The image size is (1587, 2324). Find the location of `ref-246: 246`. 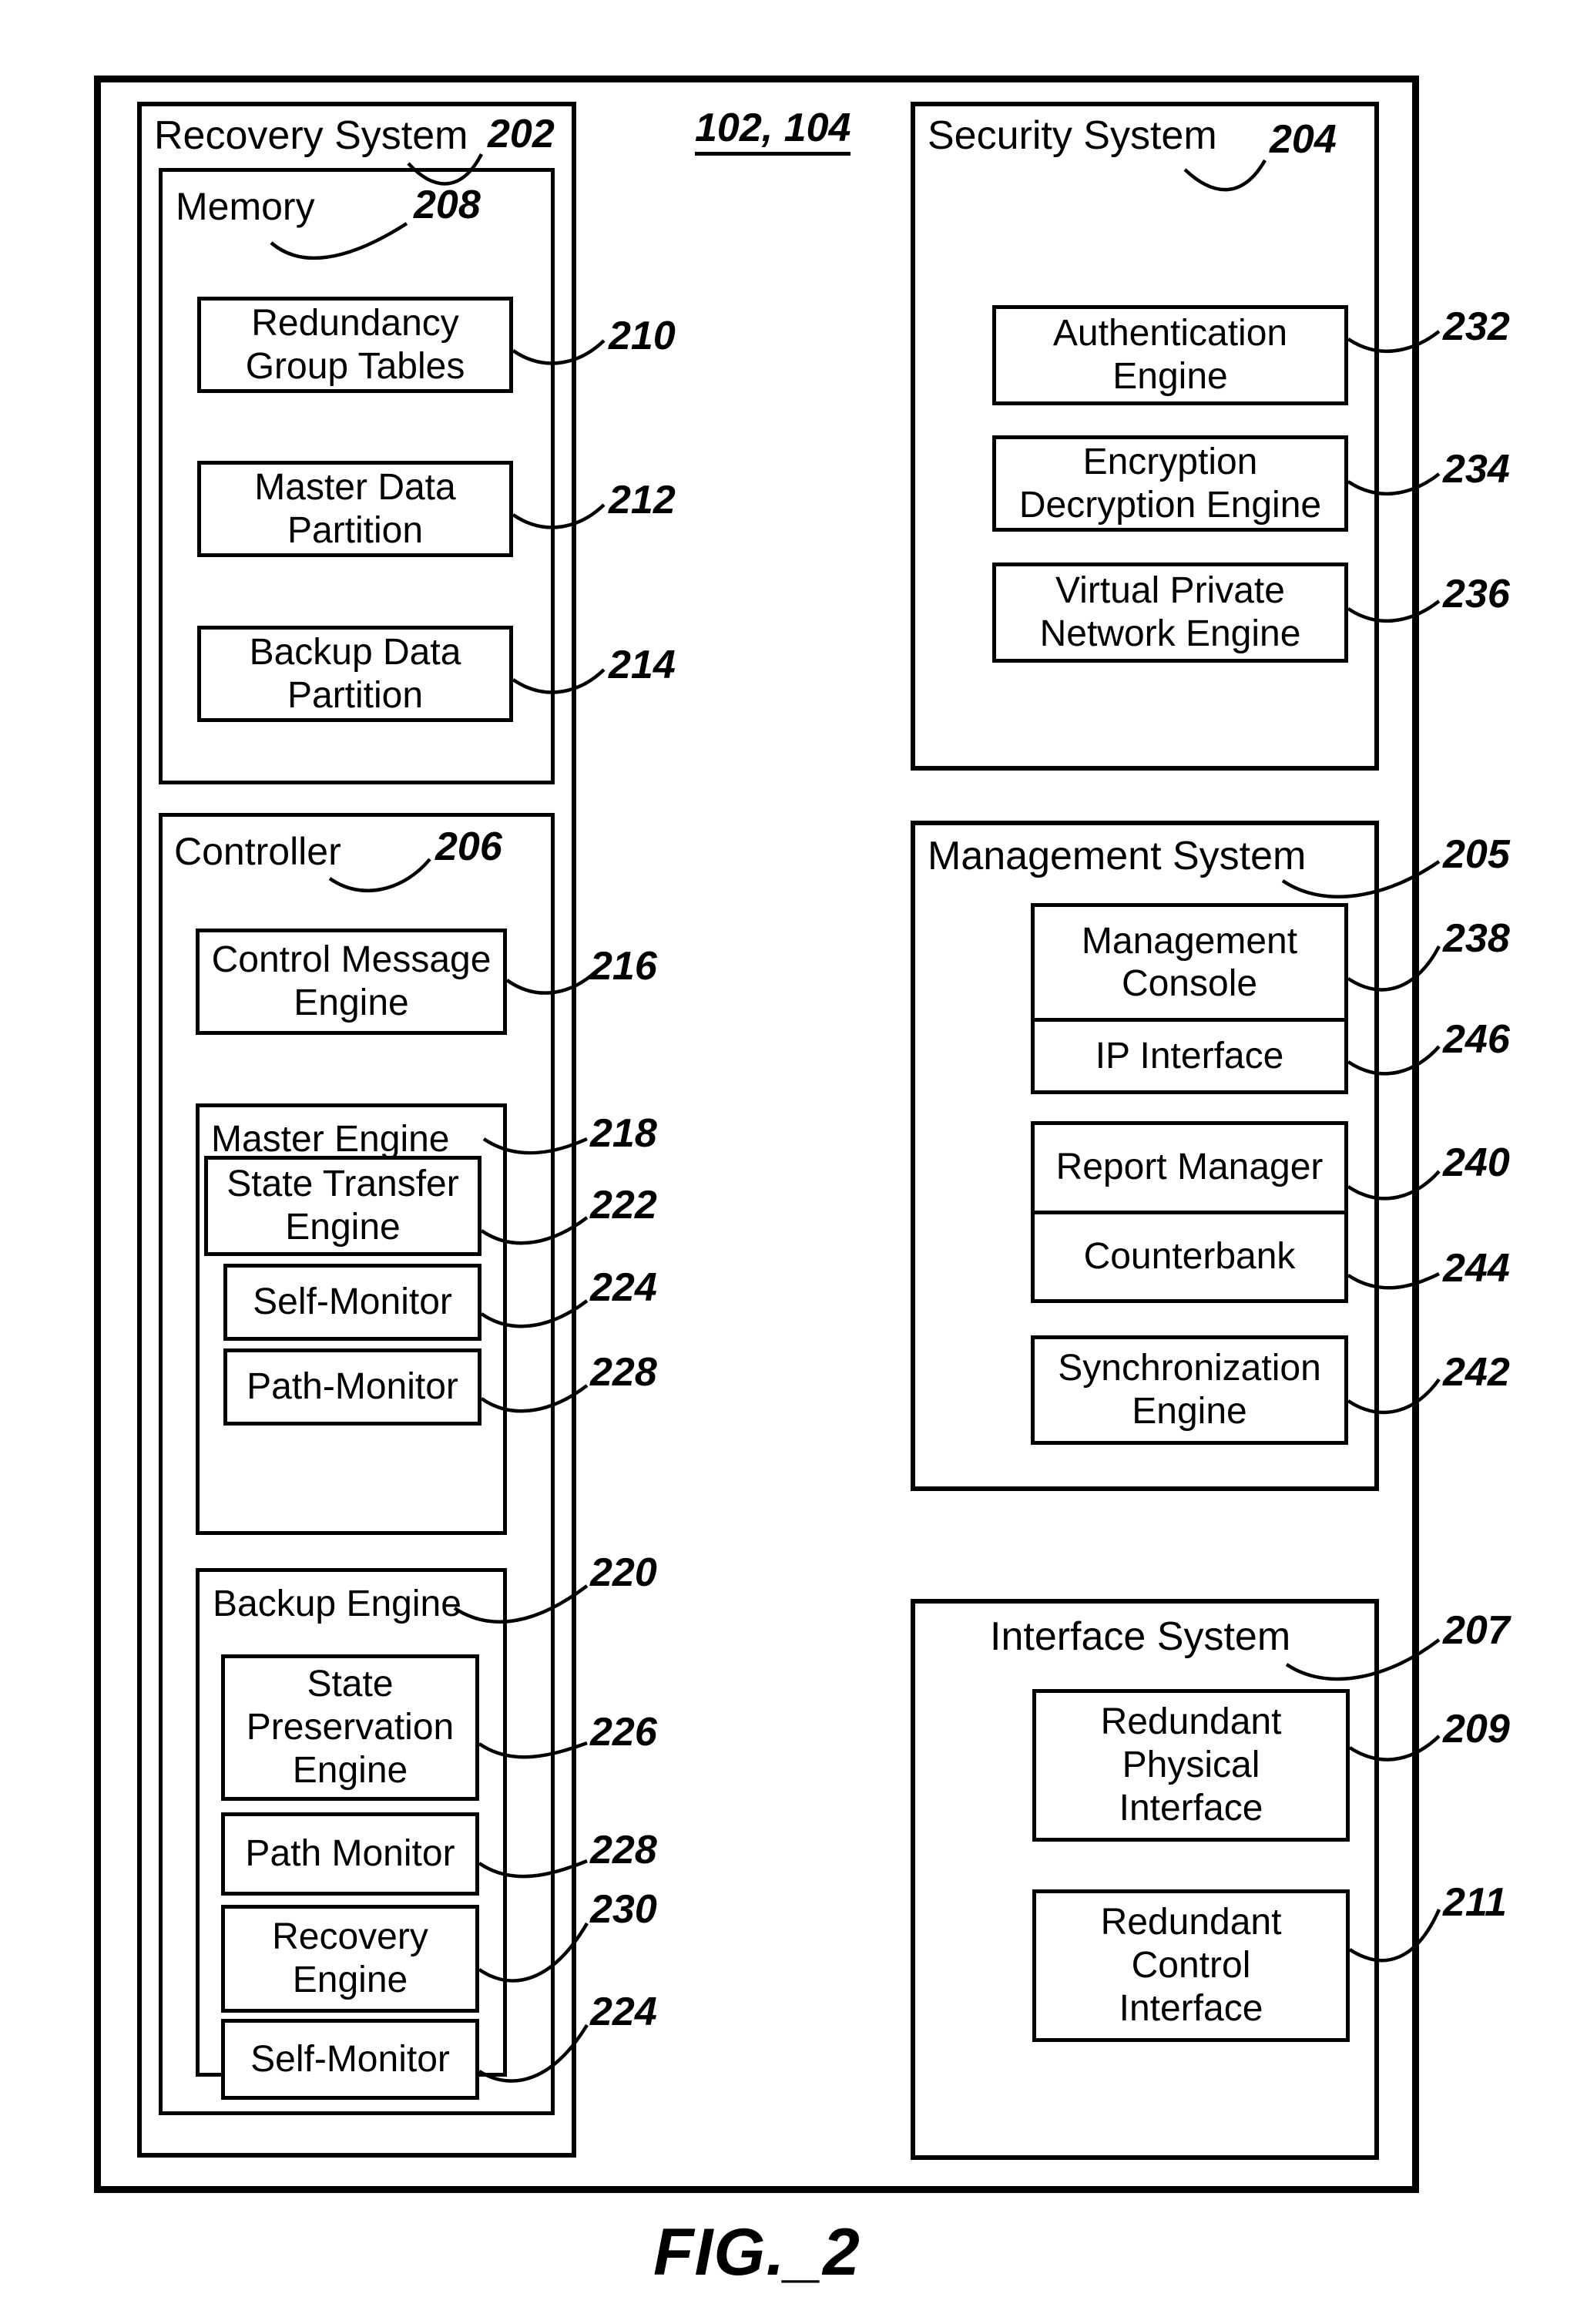

ref-246: 246 is located at coordinates (1477, 1039).